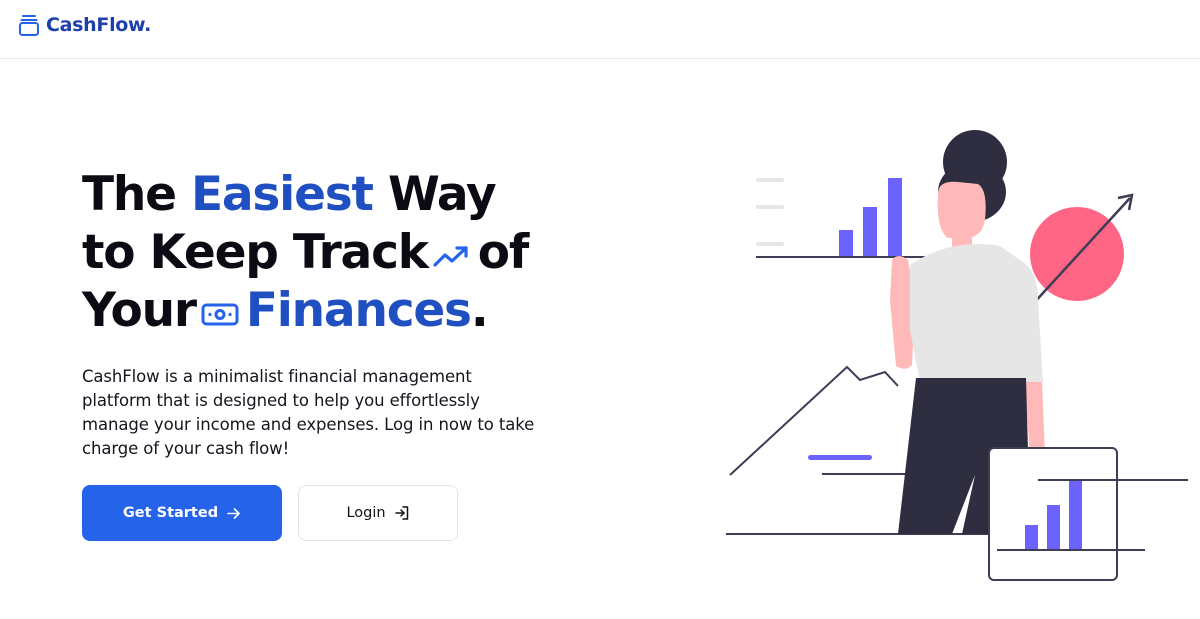 This screenshot has width=1200, height=619. I want to click on arrow-right-icon, so click(233, 513).